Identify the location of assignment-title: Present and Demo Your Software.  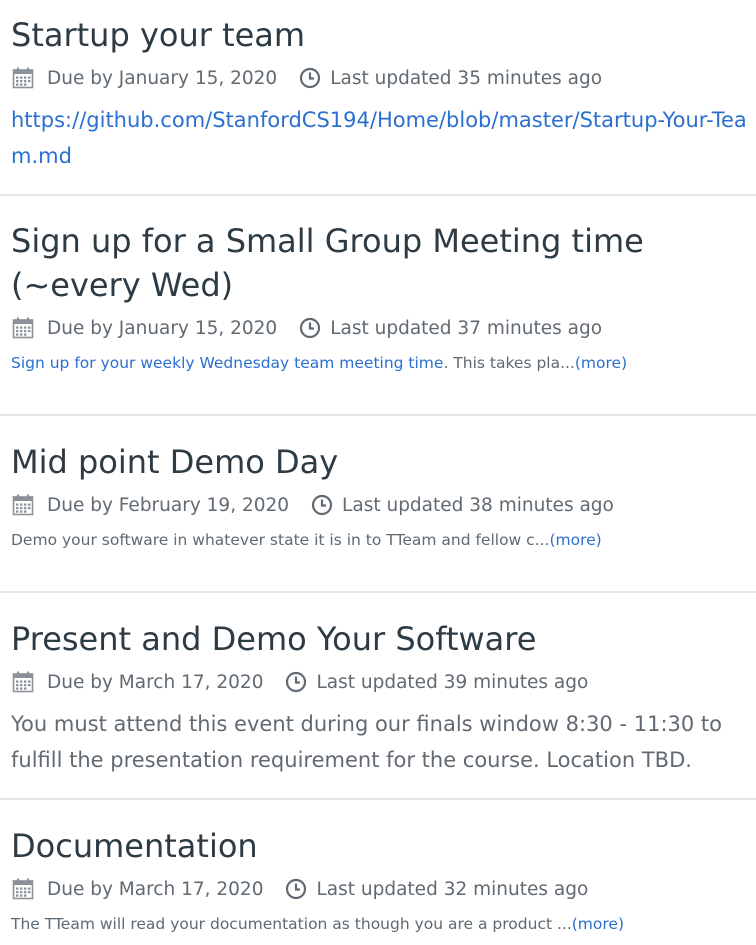
(273, 639).